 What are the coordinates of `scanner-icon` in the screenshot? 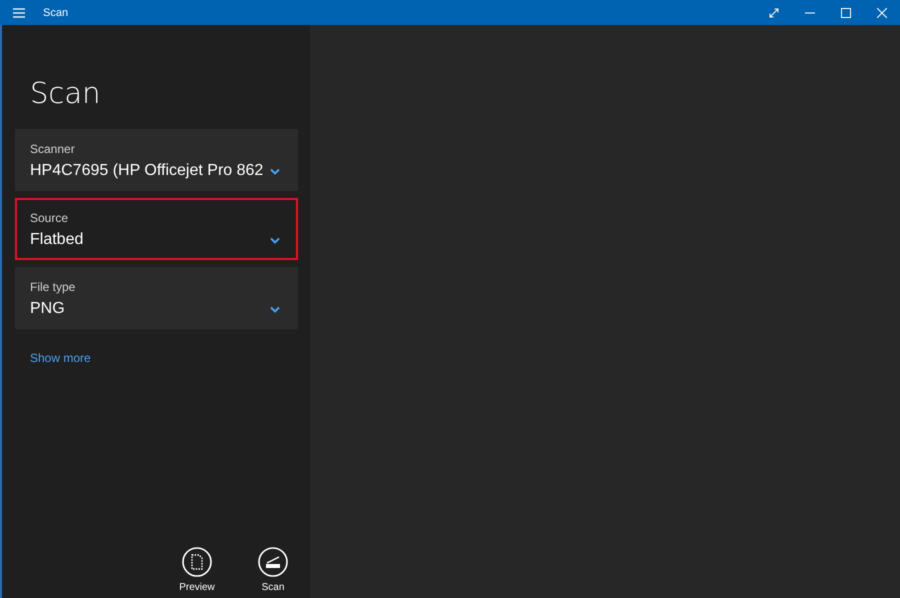 It's located at (273, 562).